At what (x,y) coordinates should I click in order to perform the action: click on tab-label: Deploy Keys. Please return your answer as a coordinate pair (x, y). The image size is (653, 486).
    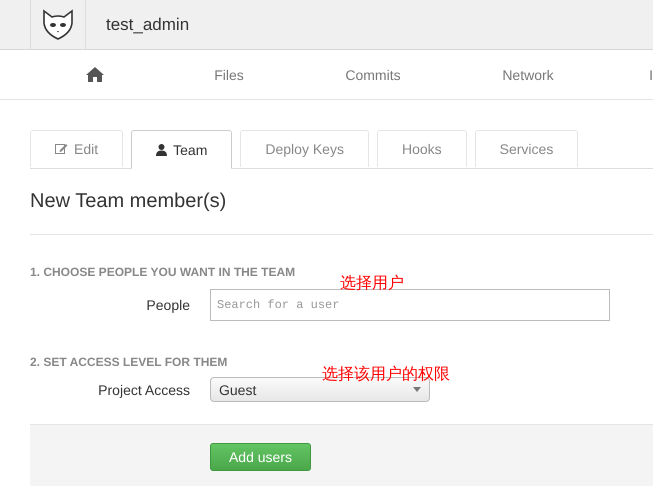
    Looking at the image, I should click on (304, 149).